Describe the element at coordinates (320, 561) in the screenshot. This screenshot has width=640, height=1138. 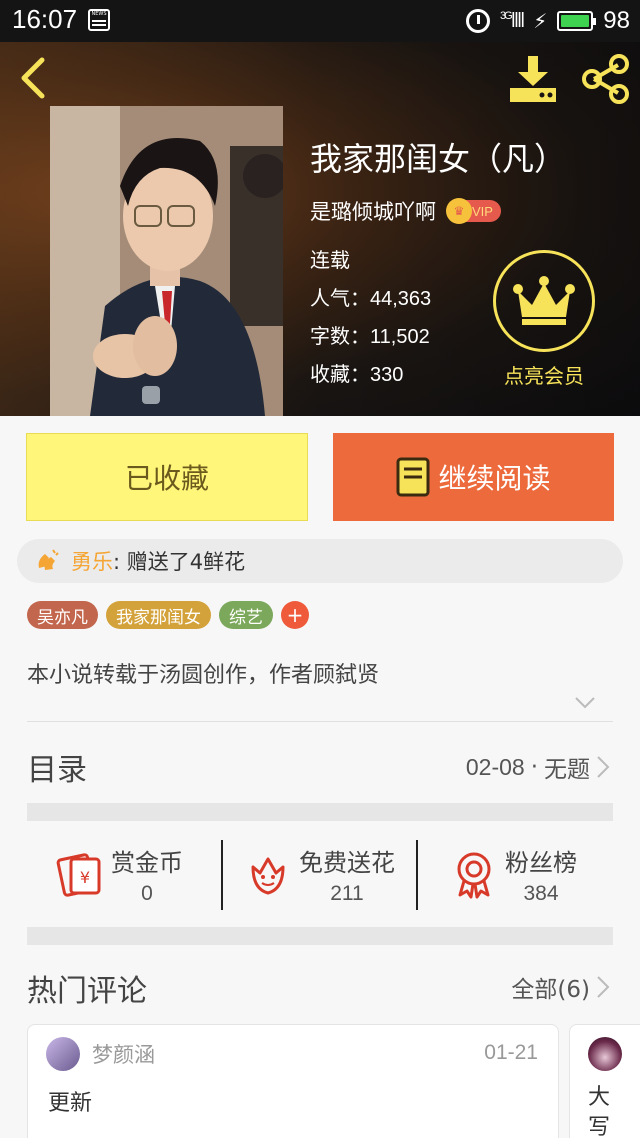
I see `gift-notice-bar: 勇乐 : 赠送了4鲜花` at that location.